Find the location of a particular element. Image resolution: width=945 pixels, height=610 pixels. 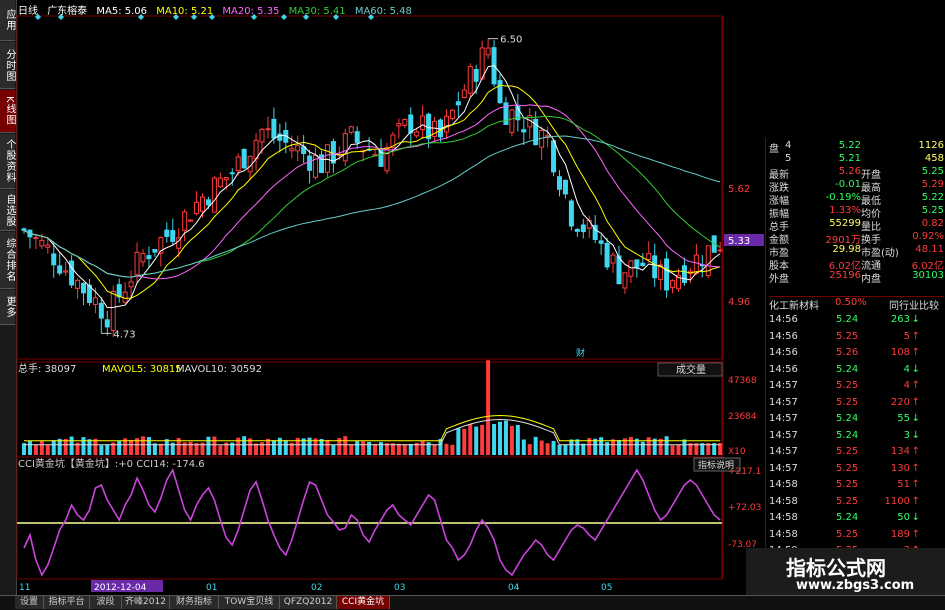

bottom-tab-3: 齐峰2012 is located at coordinates (146, 602).